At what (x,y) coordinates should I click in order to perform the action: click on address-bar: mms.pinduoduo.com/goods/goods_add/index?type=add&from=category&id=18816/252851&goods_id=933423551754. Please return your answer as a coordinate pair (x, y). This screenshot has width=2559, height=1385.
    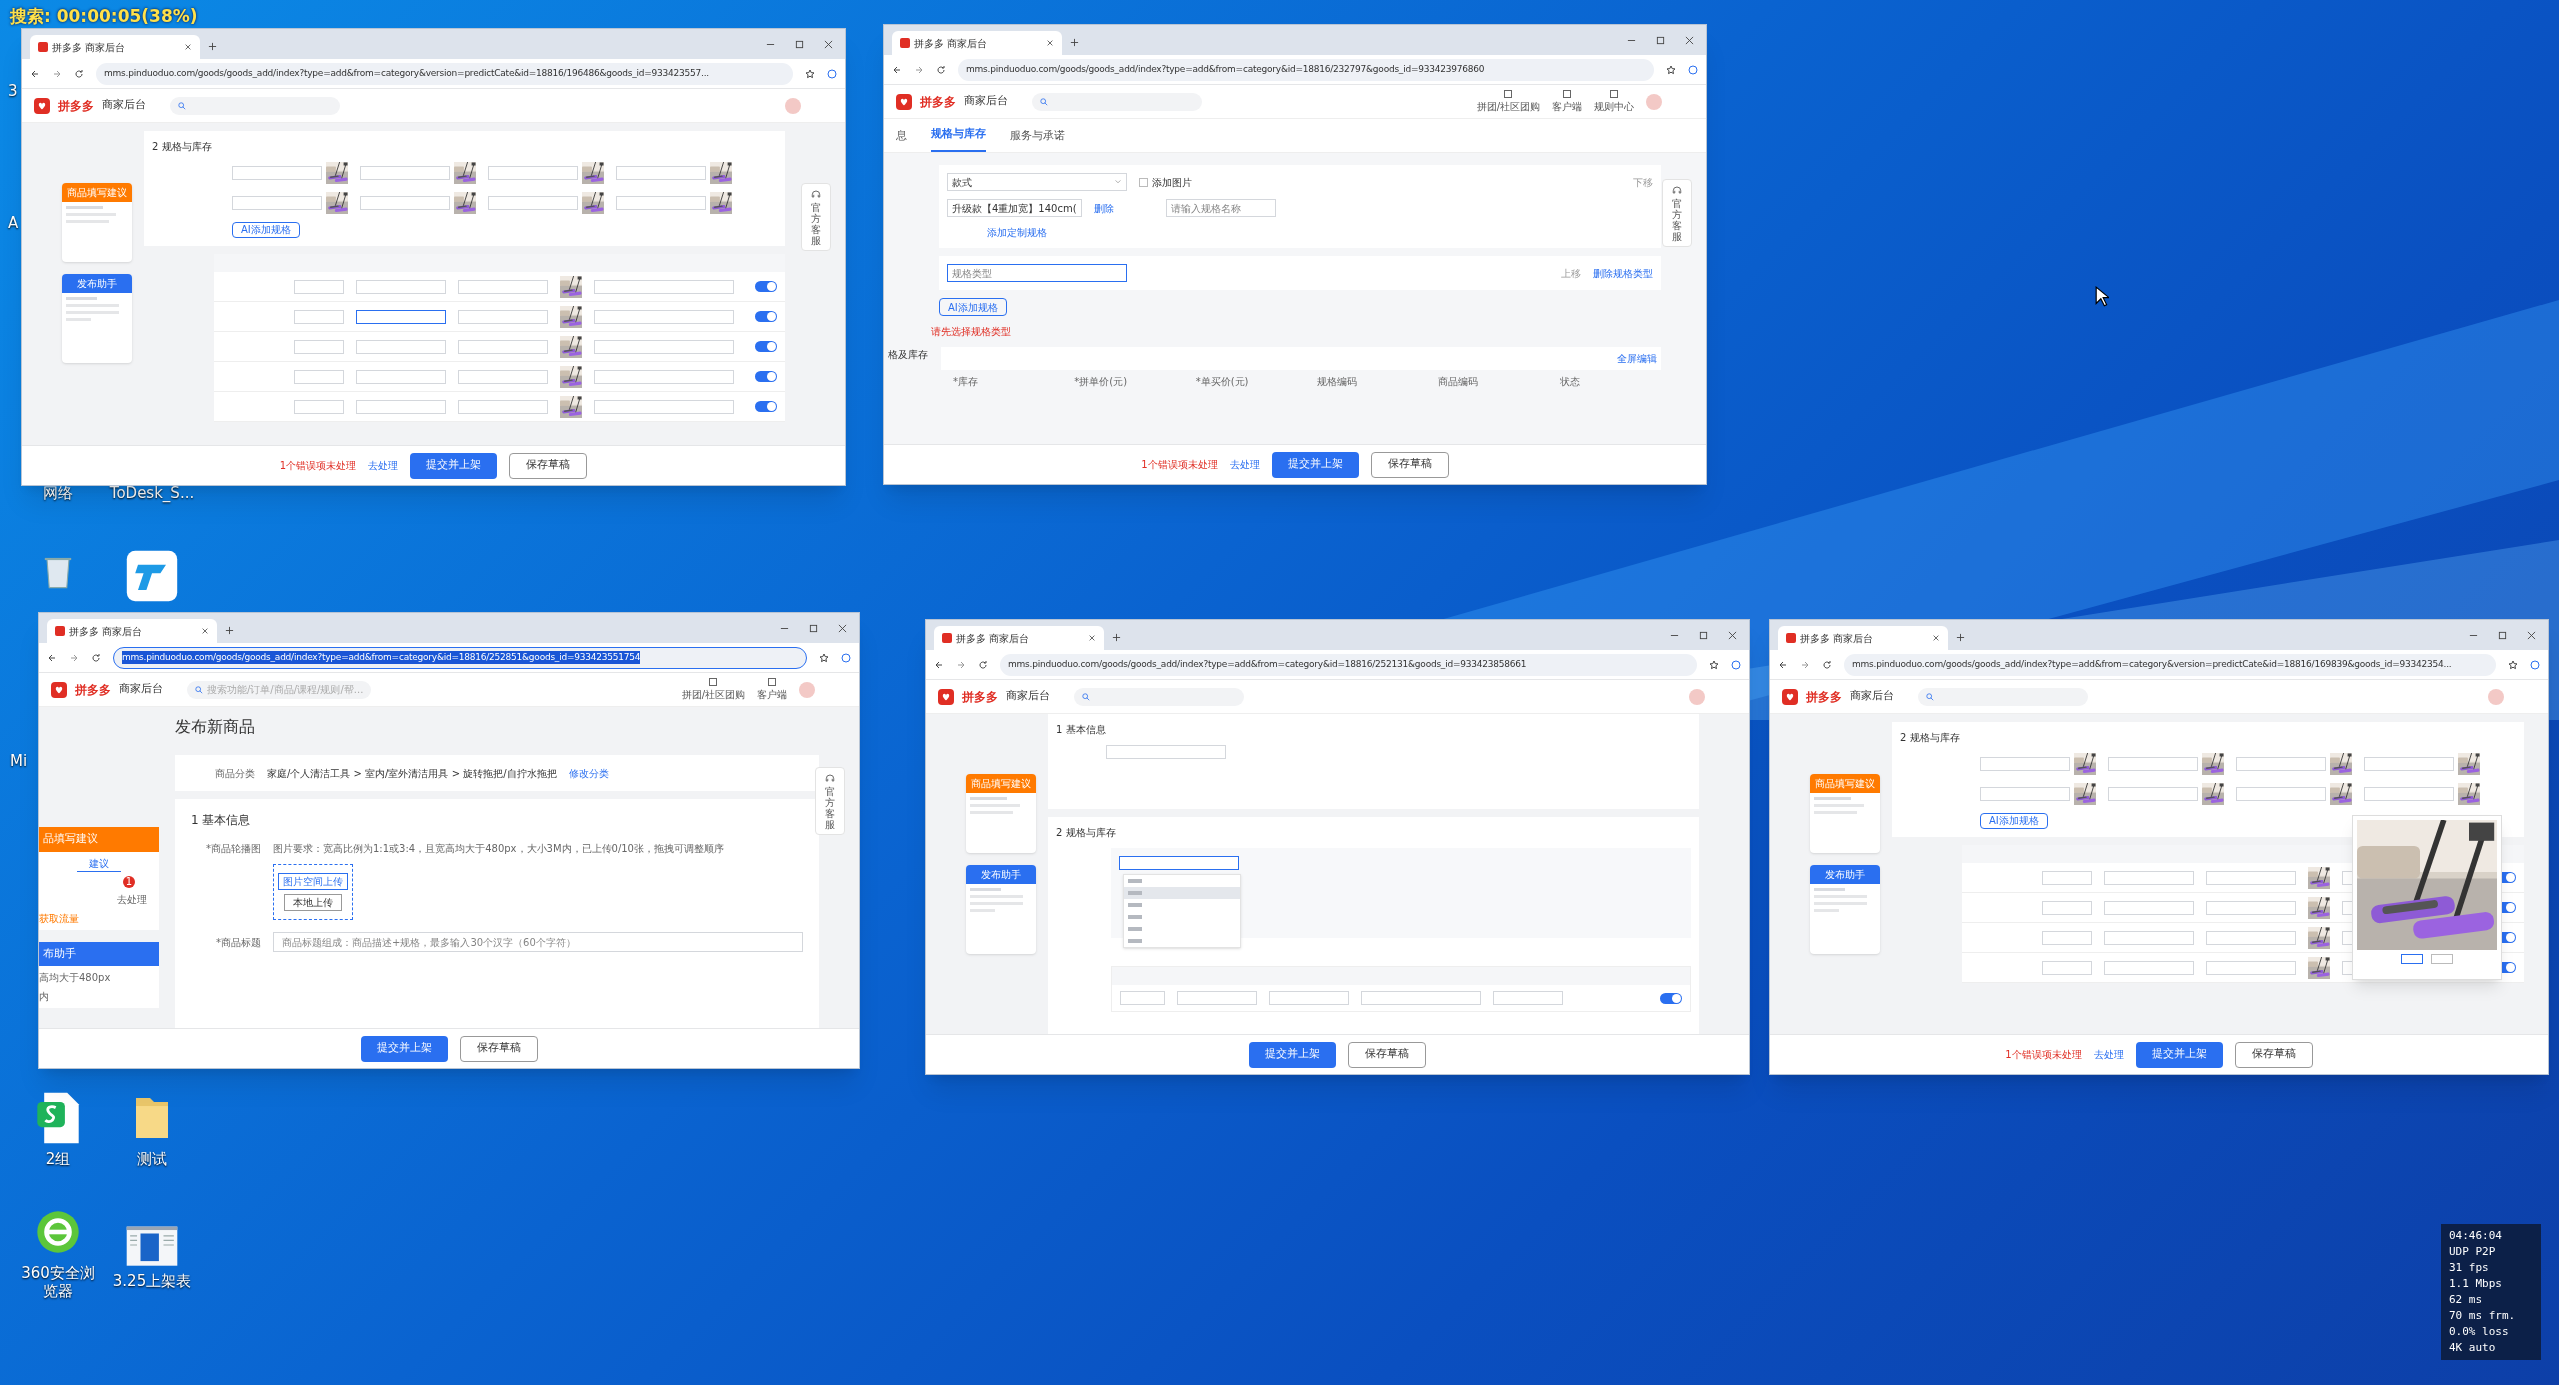
    Looking at the image, I should click on (460, 657).